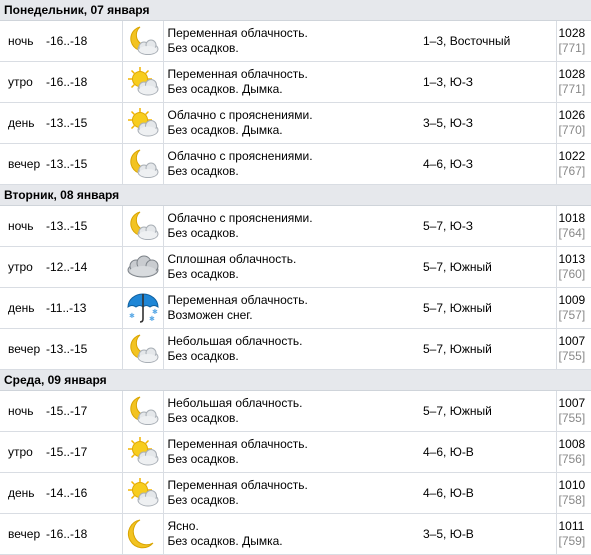 The image size is (591, 555). What do you see at coordinates (294, 403) in the screenshot?
I see `cloud-description: Небольшая облачность.` at bounding box center [294, 403].